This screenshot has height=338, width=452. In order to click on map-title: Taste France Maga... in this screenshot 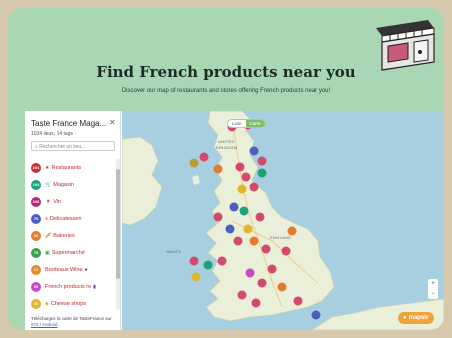, I will do `click(69, 123)`.